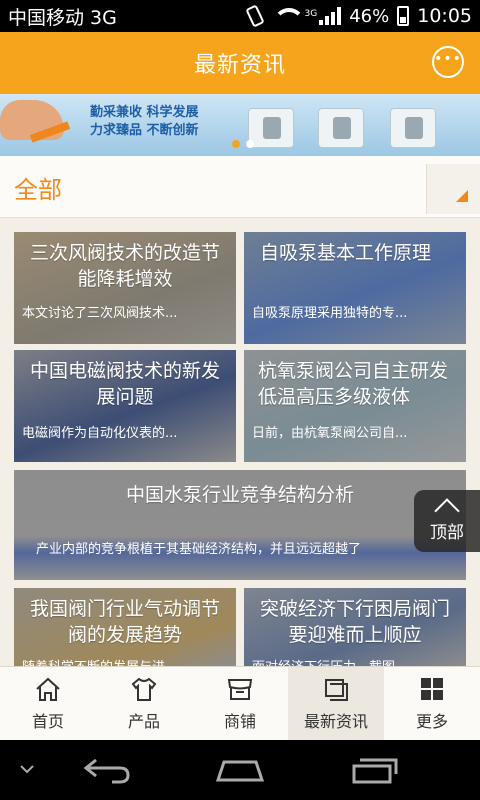 This screenshot has height=800, width=480. I want to click on category-label: 全部, so click(38, 187).